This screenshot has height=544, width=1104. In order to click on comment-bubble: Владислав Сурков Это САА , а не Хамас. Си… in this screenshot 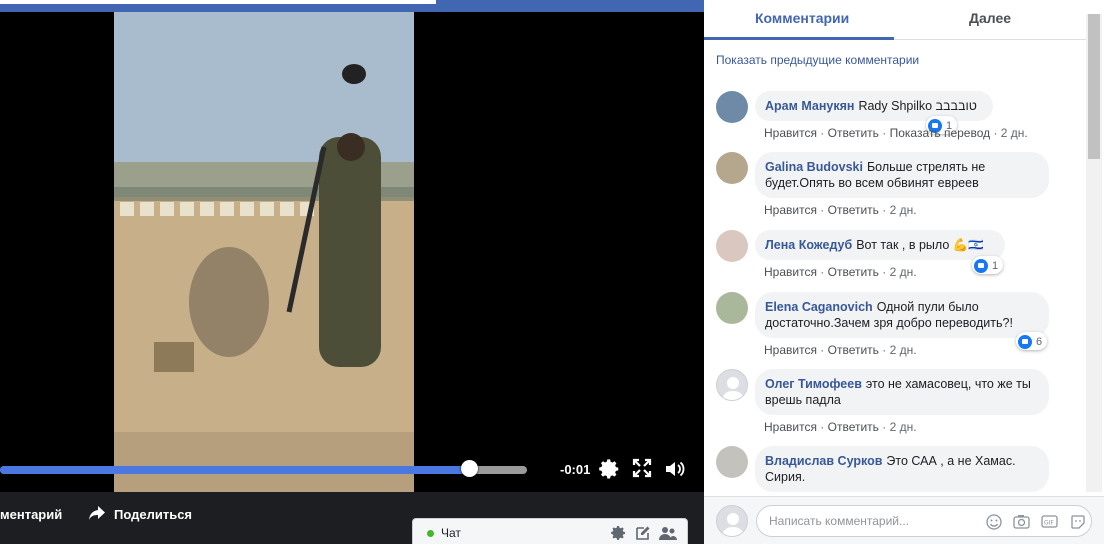, I will do `click(902, 469)`.